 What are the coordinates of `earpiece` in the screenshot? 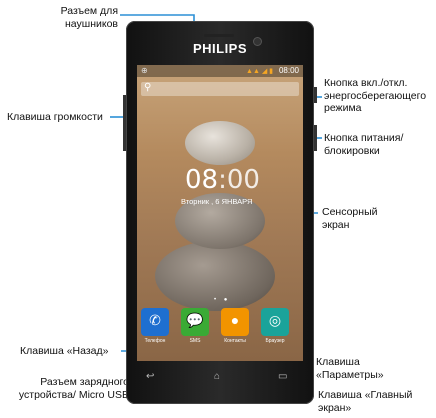 It's located at (219, 35).